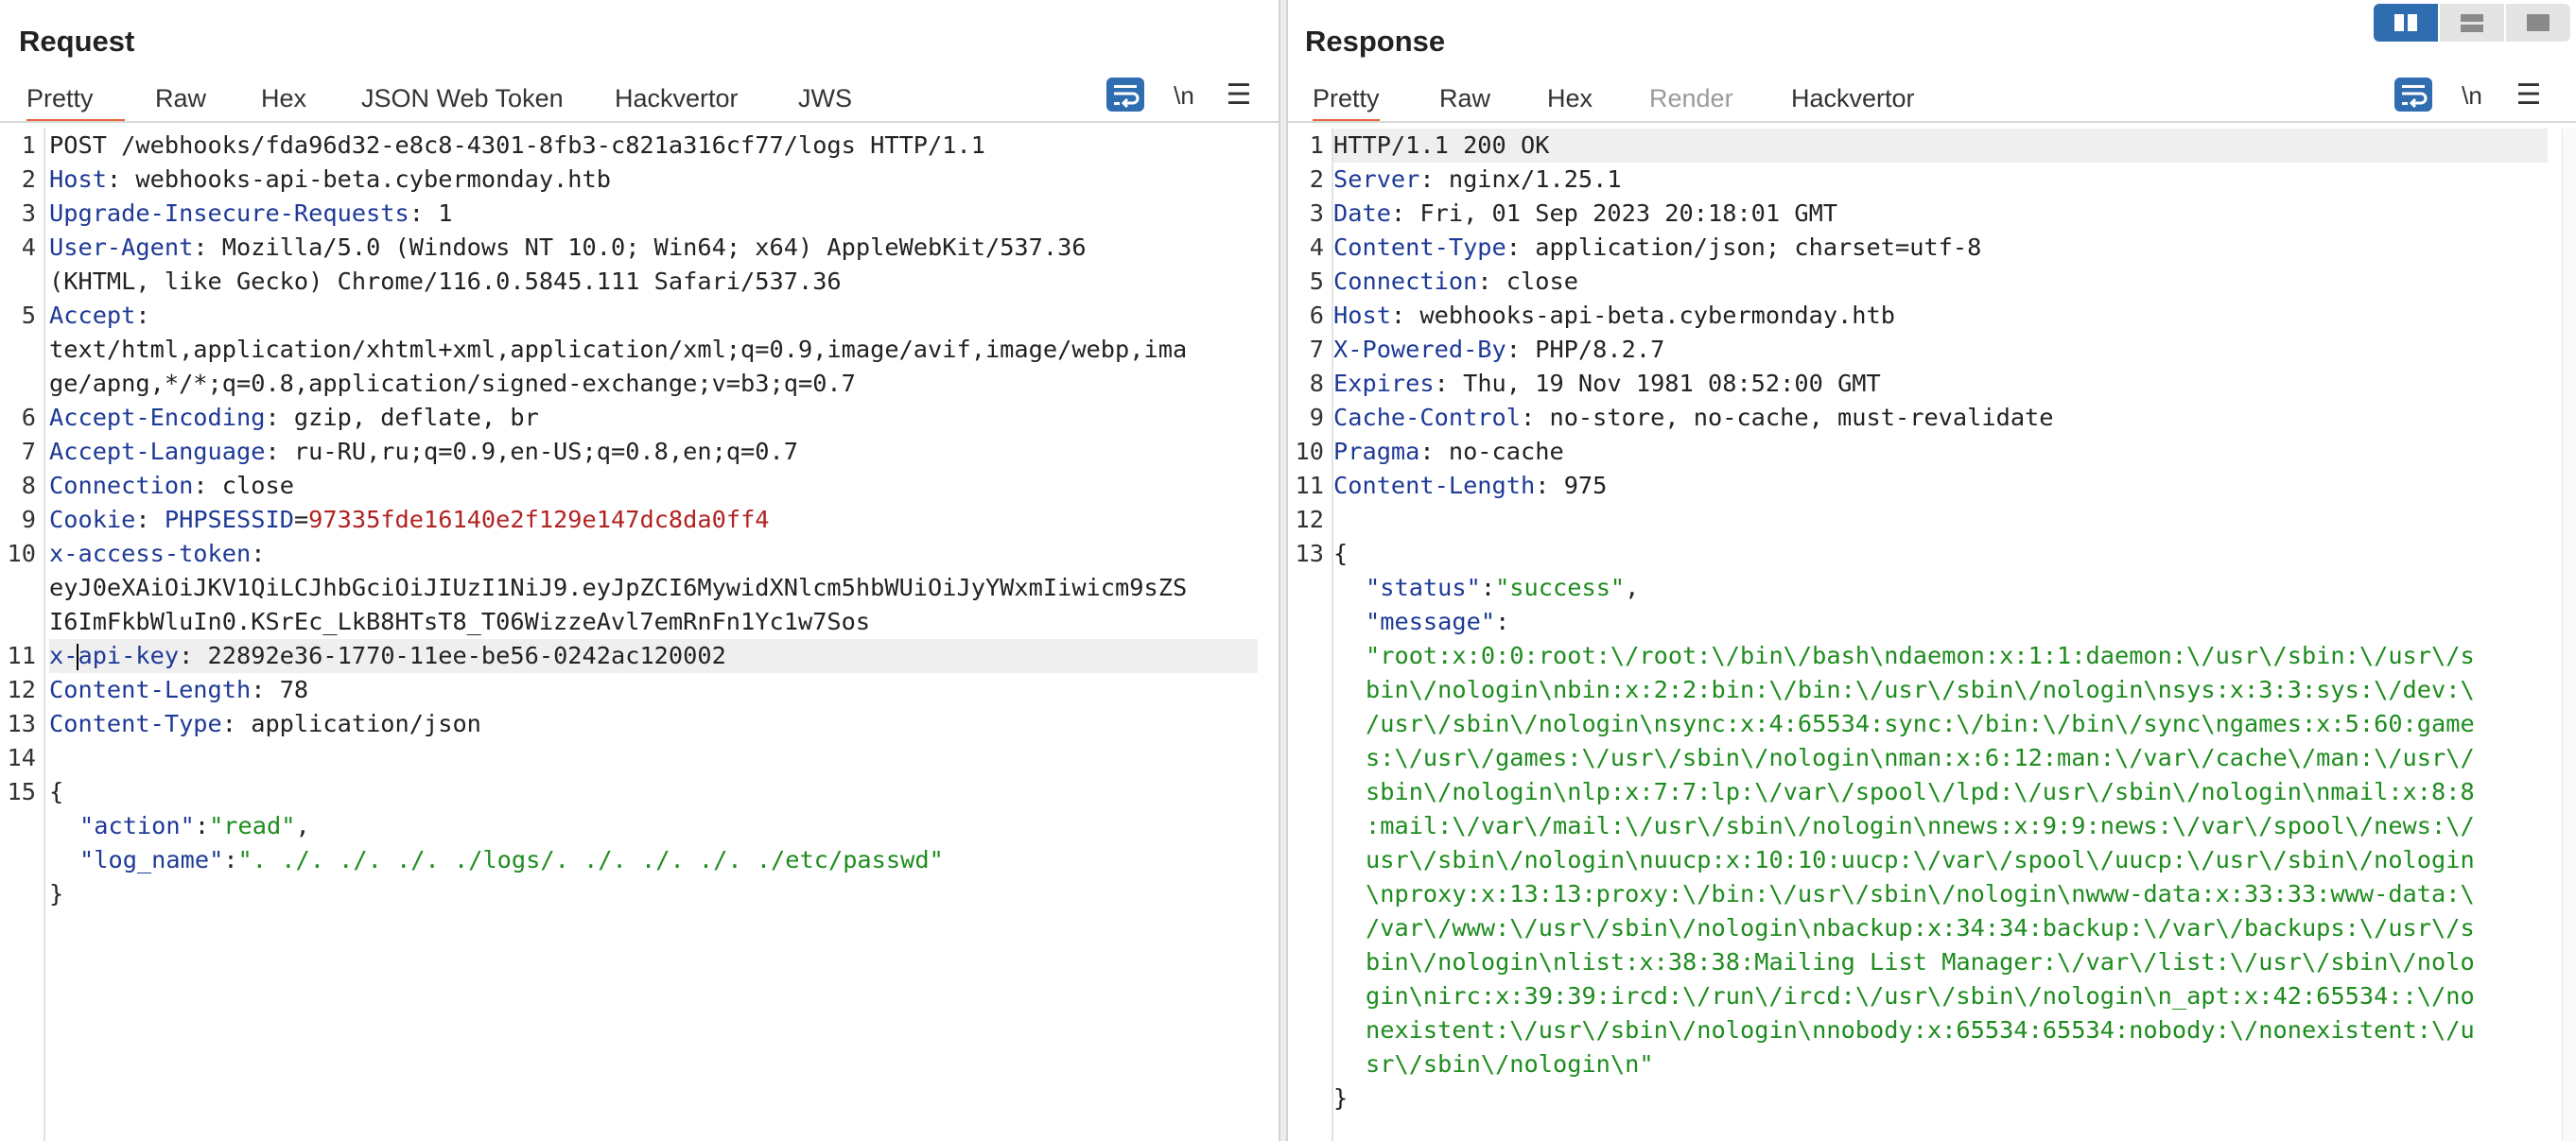 The height and width of the screenshot is (1141, 2576). I want to click on header-value: : webhooks-api-beta.cybermonday.htb, so click(1642, 315).